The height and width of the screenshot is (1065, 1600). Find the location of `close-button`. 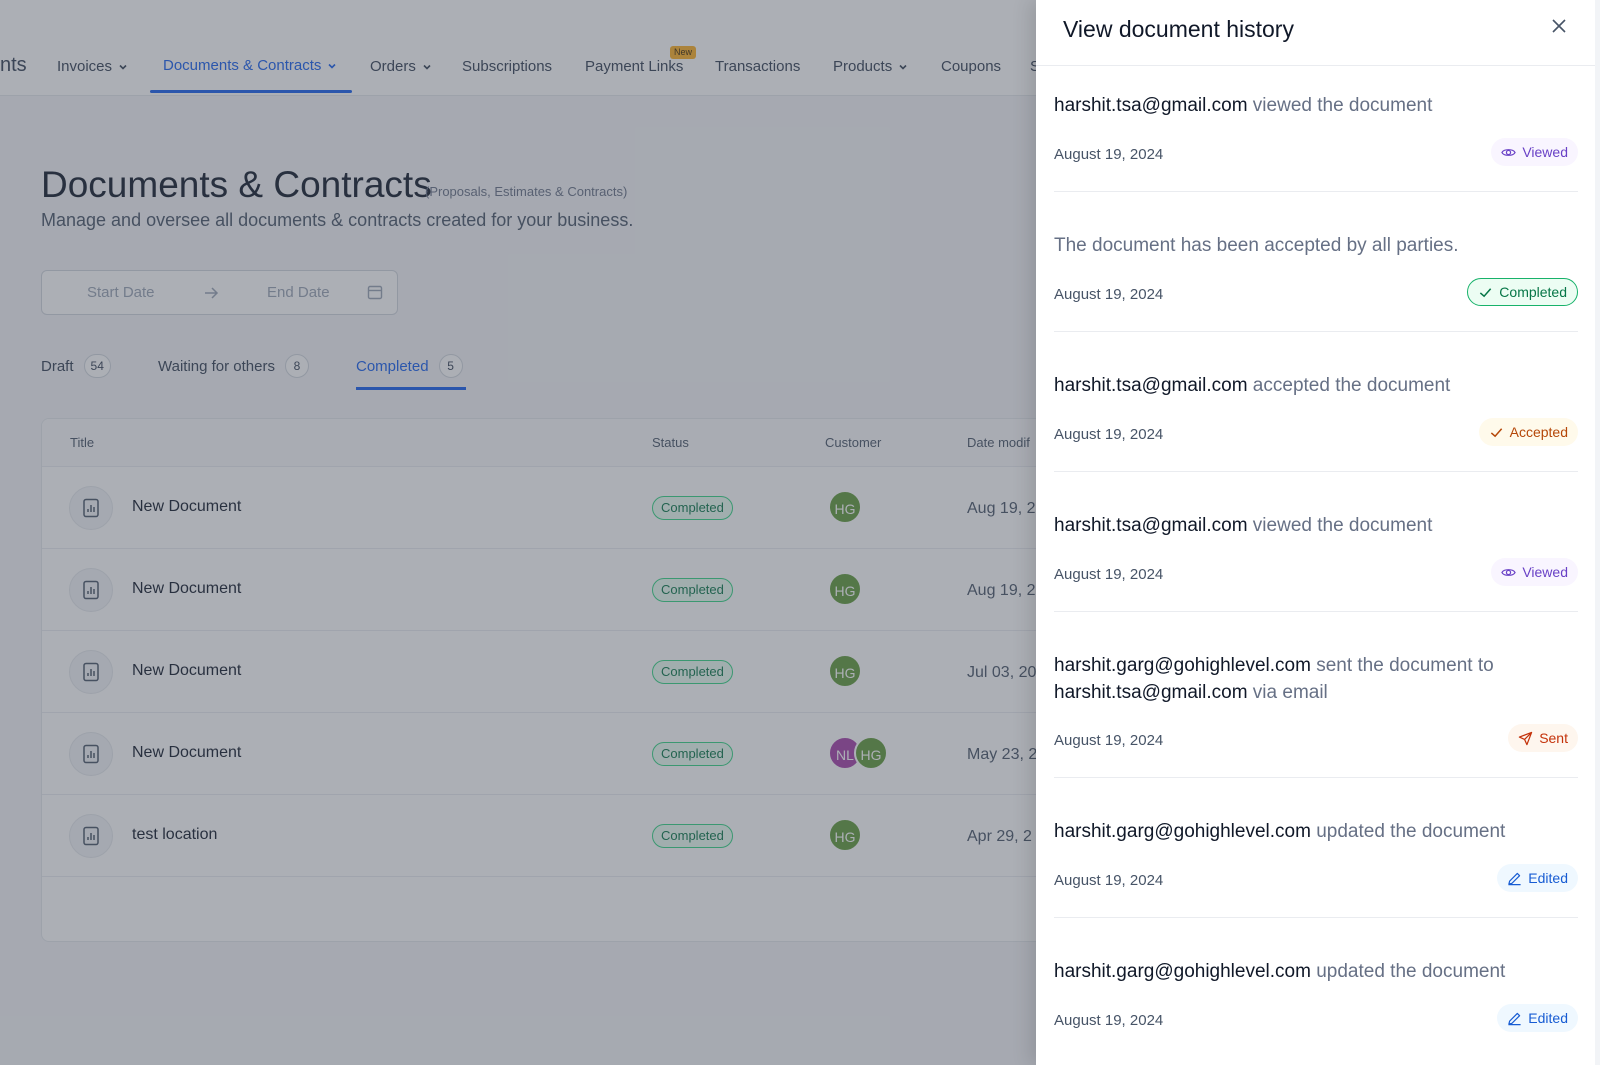

close-button is located at coordinates (1559, 26).